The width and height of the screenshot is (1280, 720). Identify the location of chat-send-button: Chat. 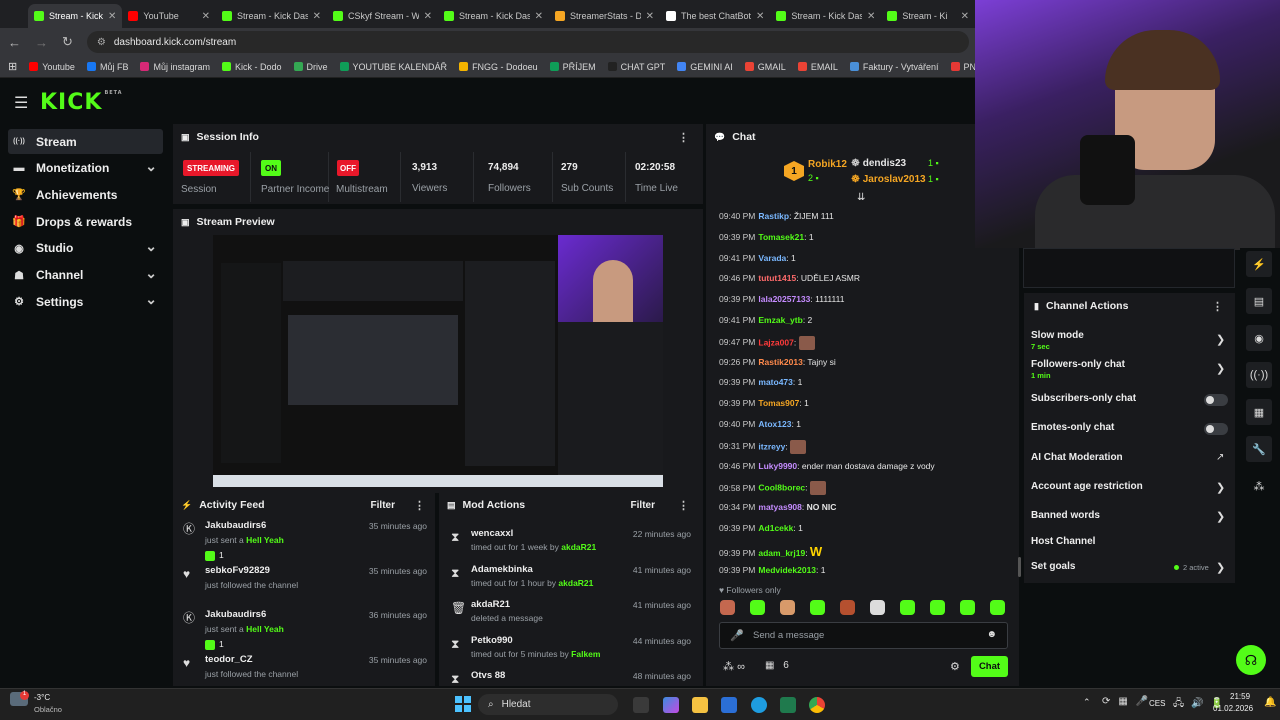
(989, 666).